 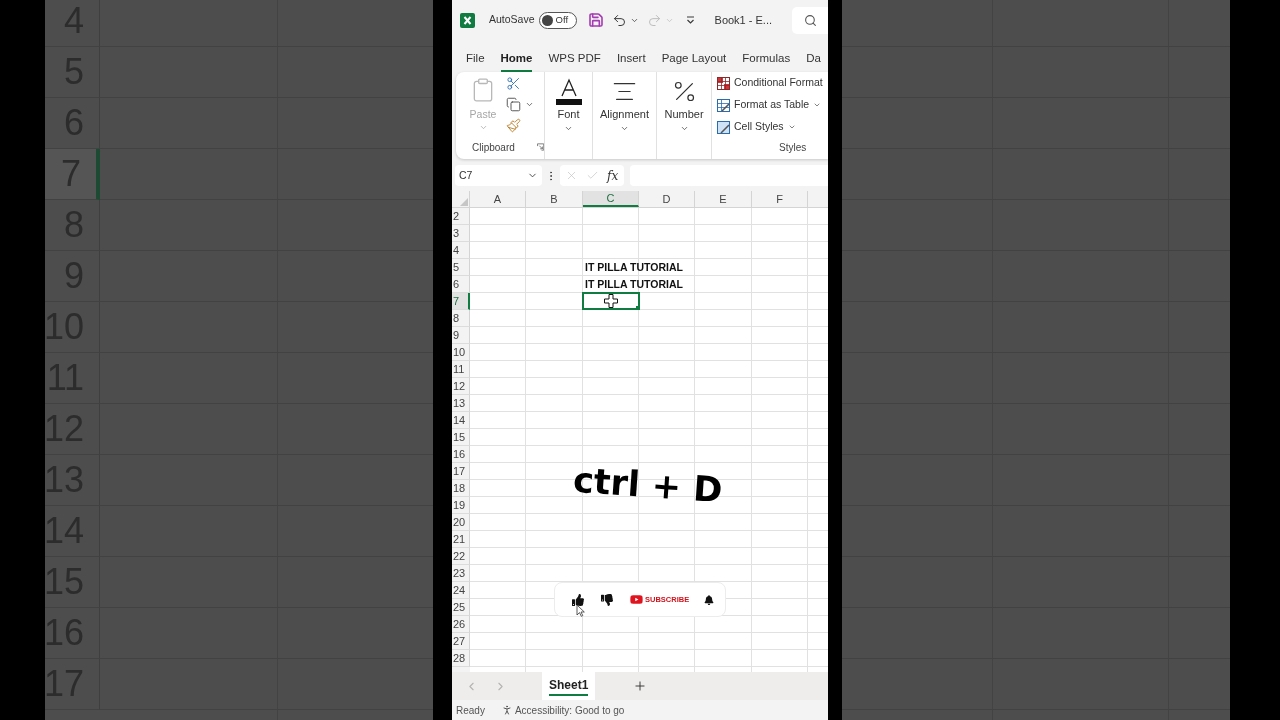 I want to click on row-header: 14, so click(x=461, y=420).